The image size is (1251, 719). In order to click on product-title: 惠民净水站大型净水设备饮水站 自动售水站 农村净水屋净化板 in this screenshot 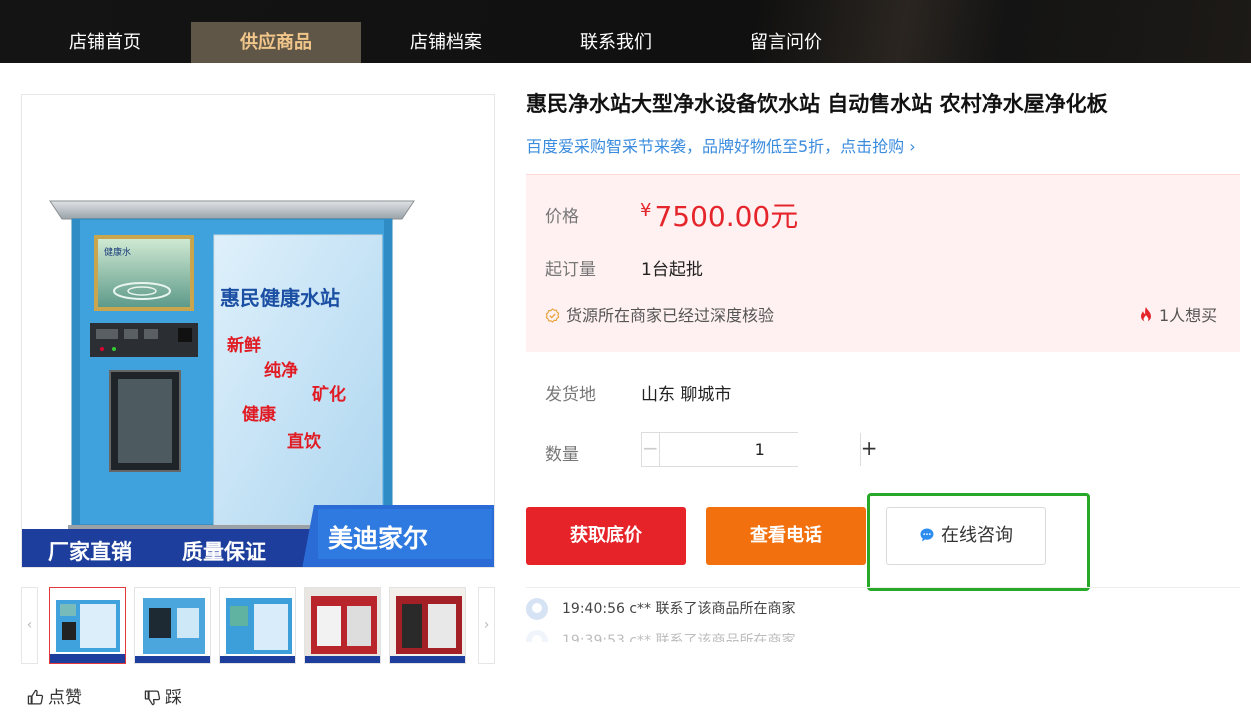, I will do `click(817, 104)`.